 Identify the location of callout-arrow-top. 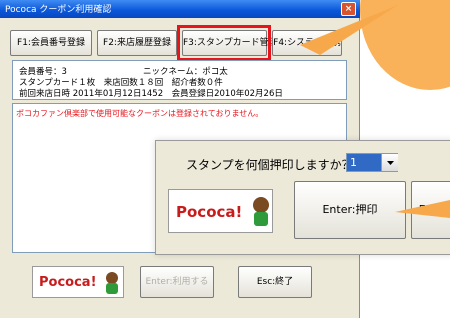
(349, 30).